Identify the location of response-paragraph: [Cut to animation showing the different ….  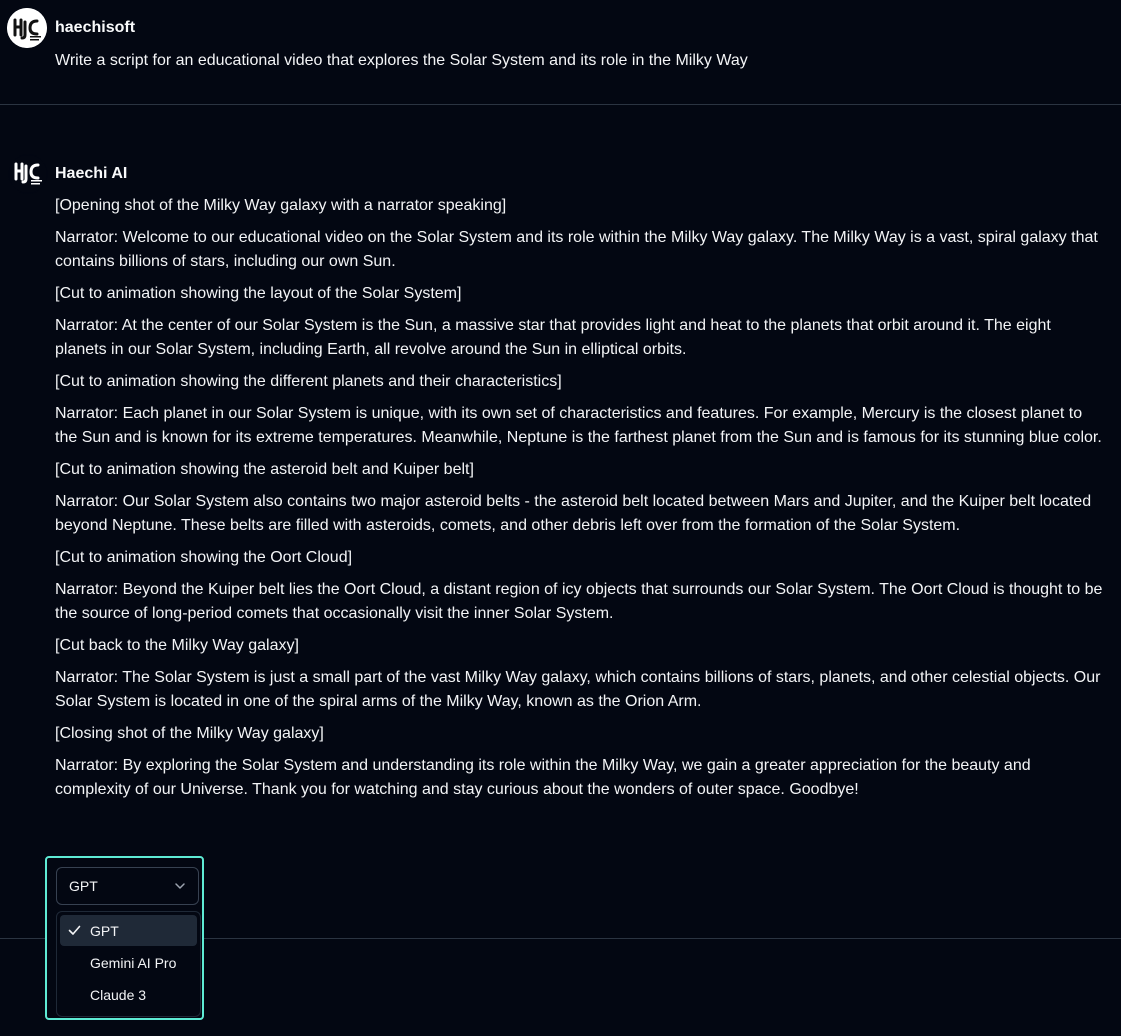
(308, 381).